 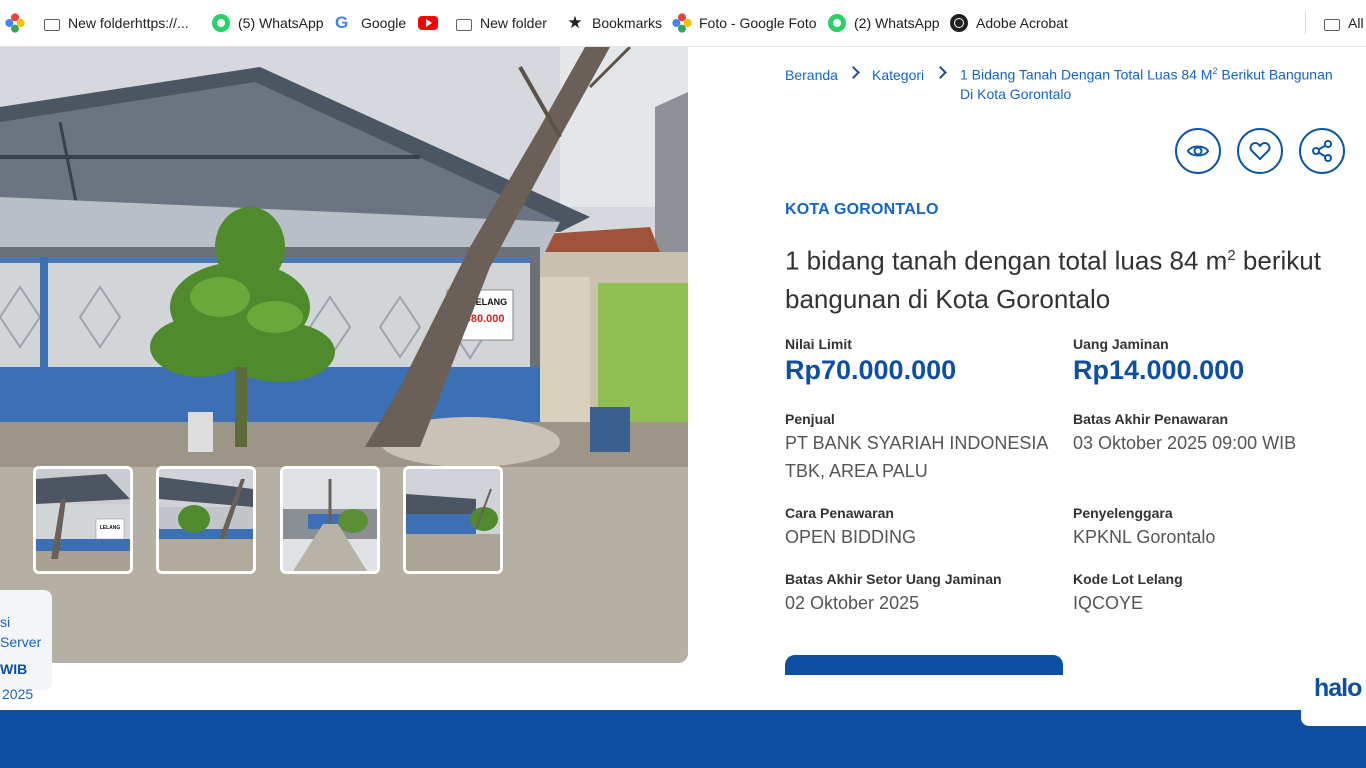 What do you see at coordinates (856, 471) in the screenshot?
I see `penjual-value-line2: TBK, AREA PALU` at bounding box center [856, 471].